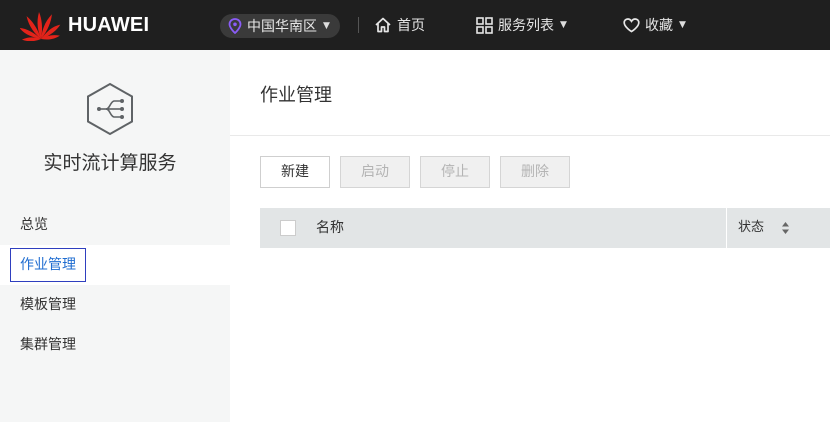 The height and width of the screenshot is (422, 830). I want to click on sidebar-item-label: 总览, so click(34, 225).